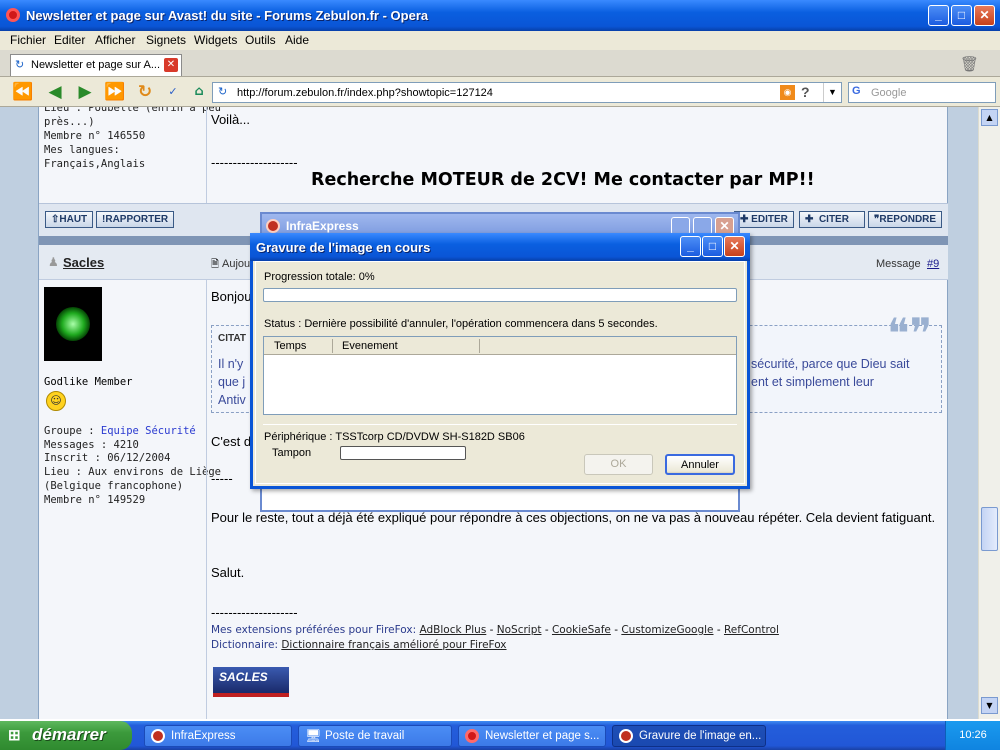 This screenshot has width=1000, height=750. Describe the element at coordinates (173, 92) in the screenshot. I see `wand-icon: ✓` at that location.